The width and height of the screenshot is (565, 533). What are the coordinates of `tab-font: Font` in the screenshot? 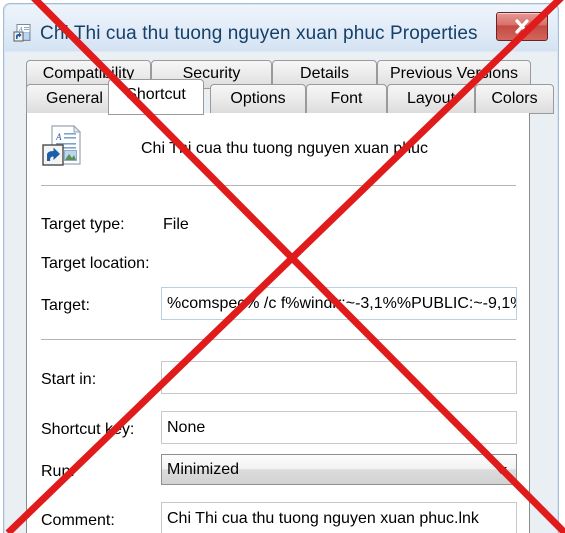 It's located at (346, 99).